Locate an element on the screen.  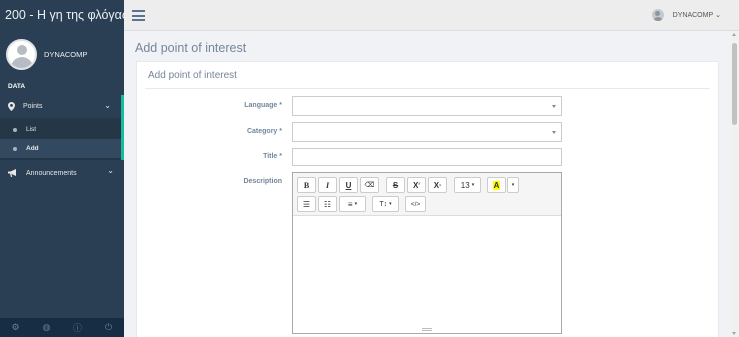
line-height-dropdown: T↕ ▾ is located at coordinates (385, 204).